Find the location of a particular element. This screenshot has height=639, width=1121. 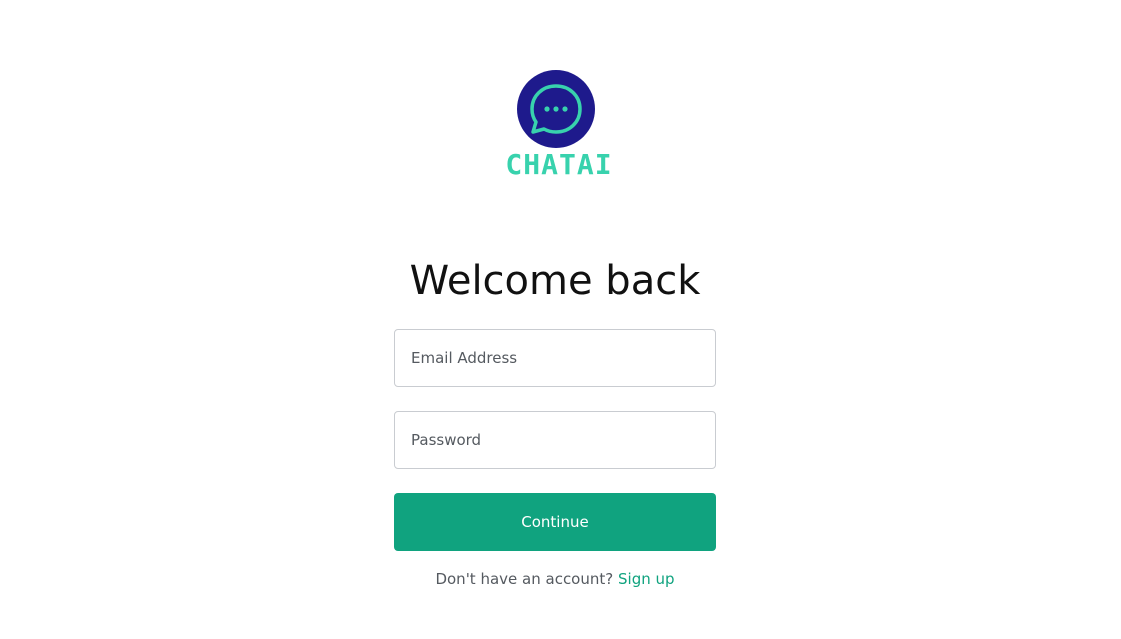

password-field is located at coordinates (555, 440).